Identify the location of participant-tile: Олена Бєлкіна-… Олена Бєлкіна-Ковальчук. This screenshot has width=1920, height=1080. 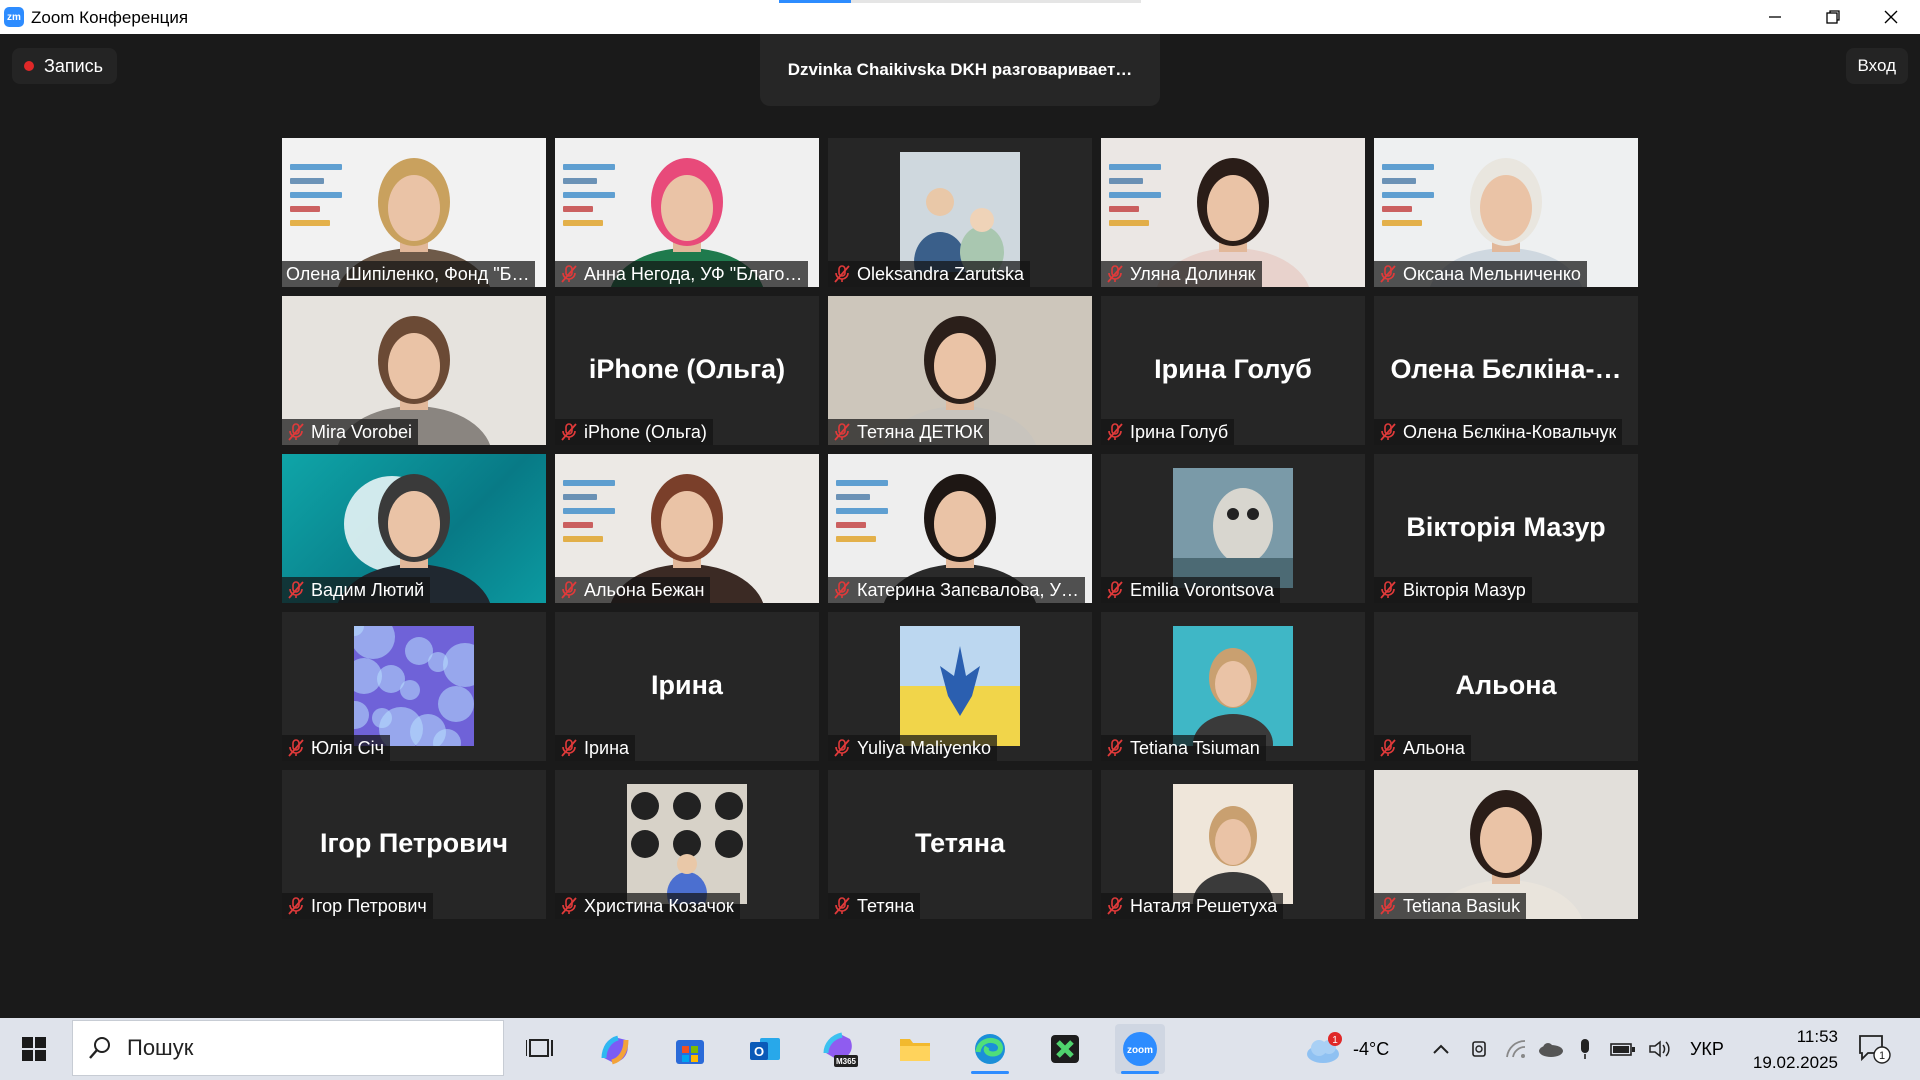
(1506, 370).